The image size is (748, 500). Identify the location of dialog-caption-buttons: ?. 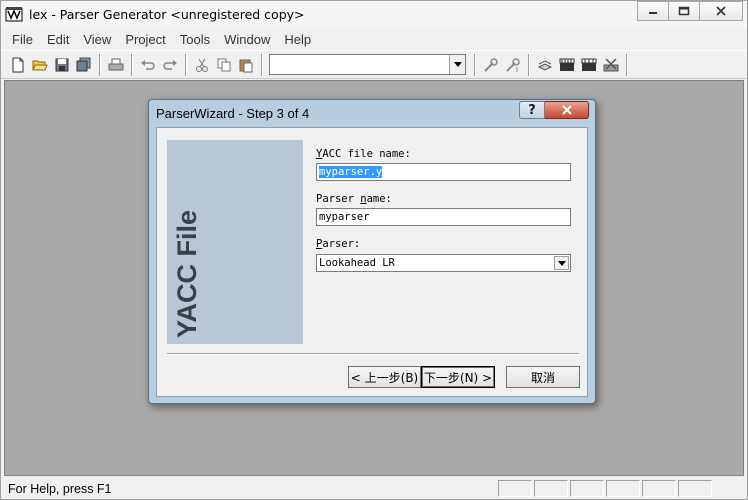
(554, 110).